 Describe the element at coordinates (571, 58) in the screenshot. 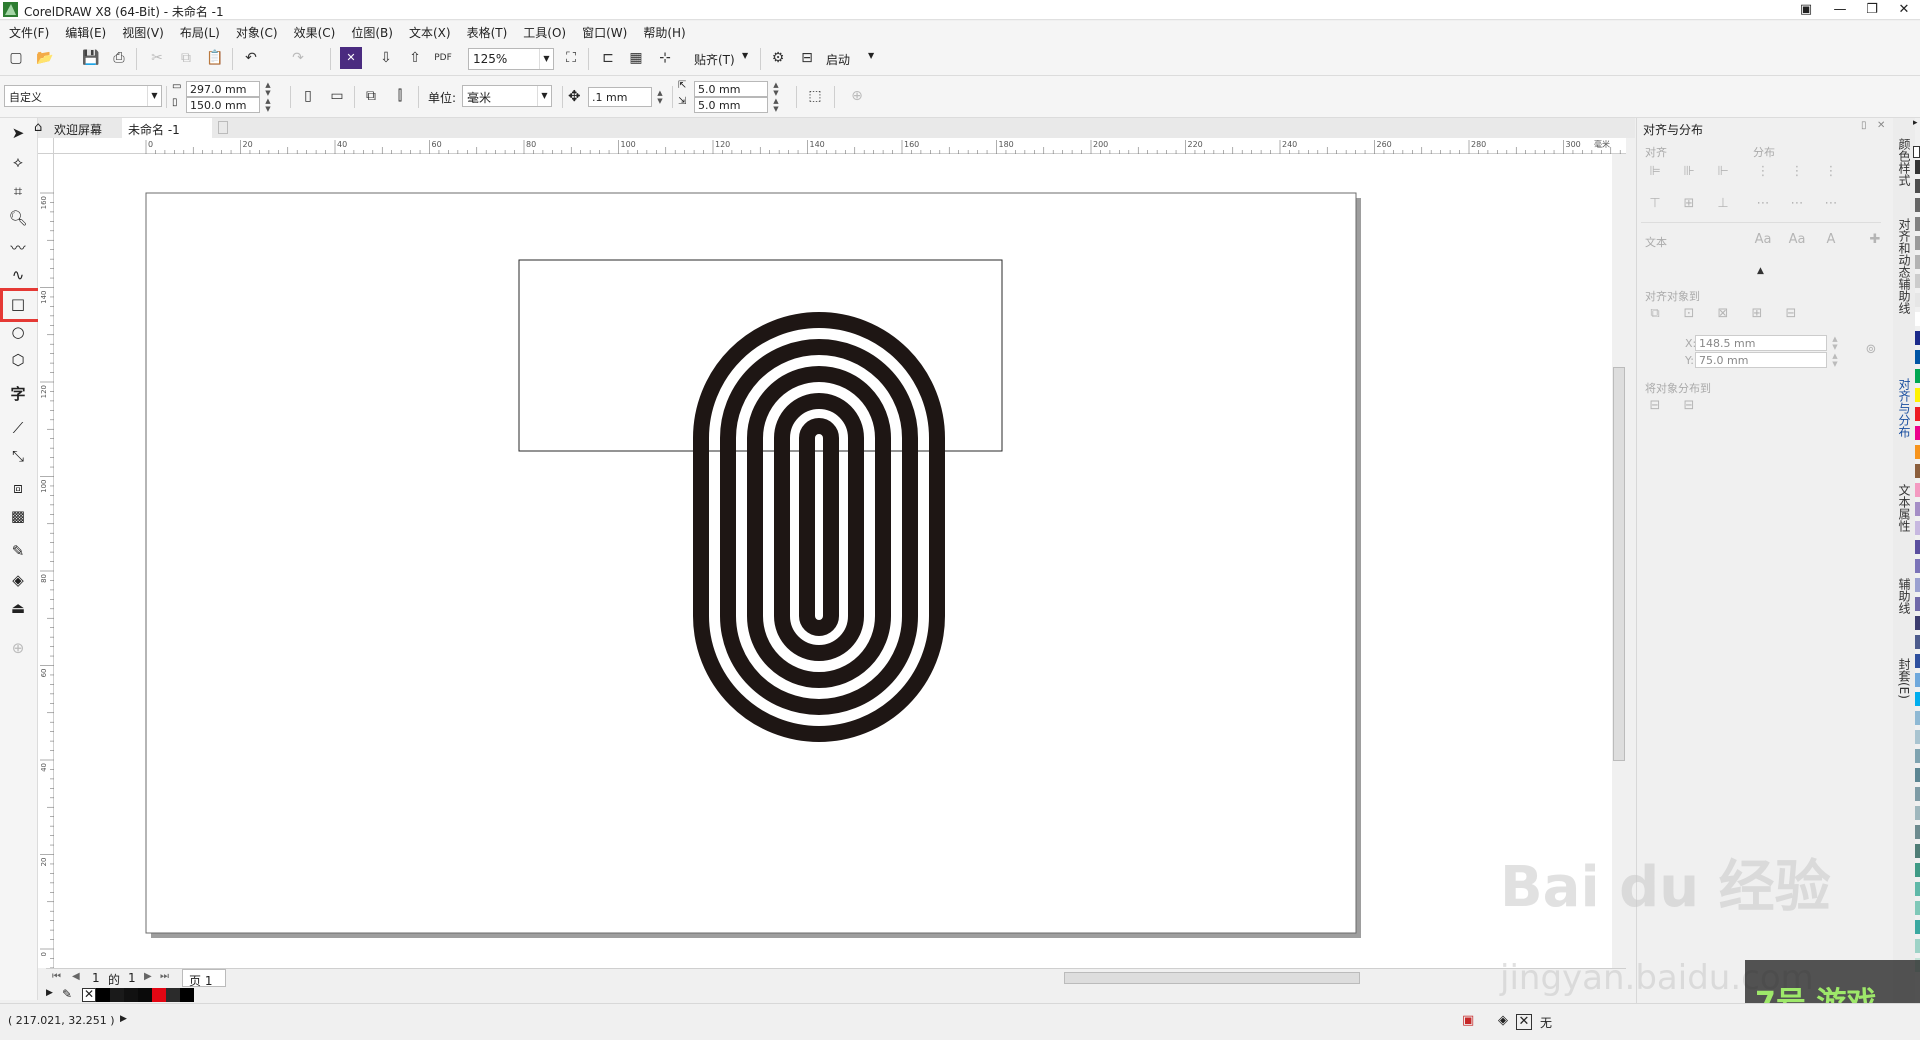

I see `full-screen-preview-icon: ⛶` at that location.